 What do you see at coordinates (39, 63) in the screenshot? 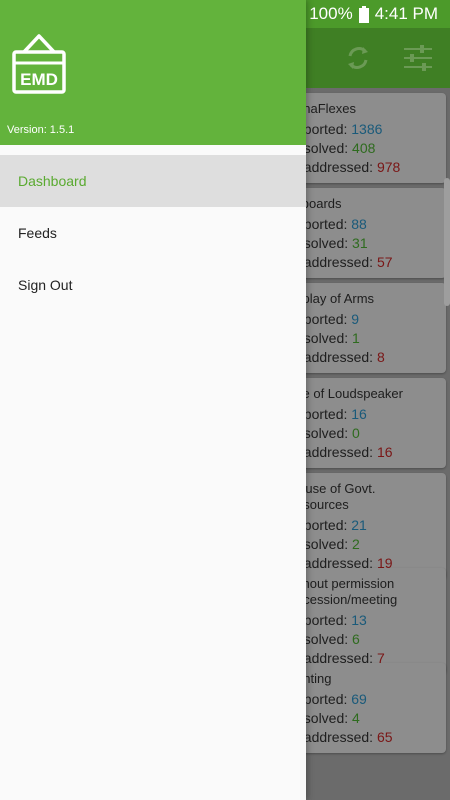
I see `emd-logo: EMD` at bounding box center [39, 63].